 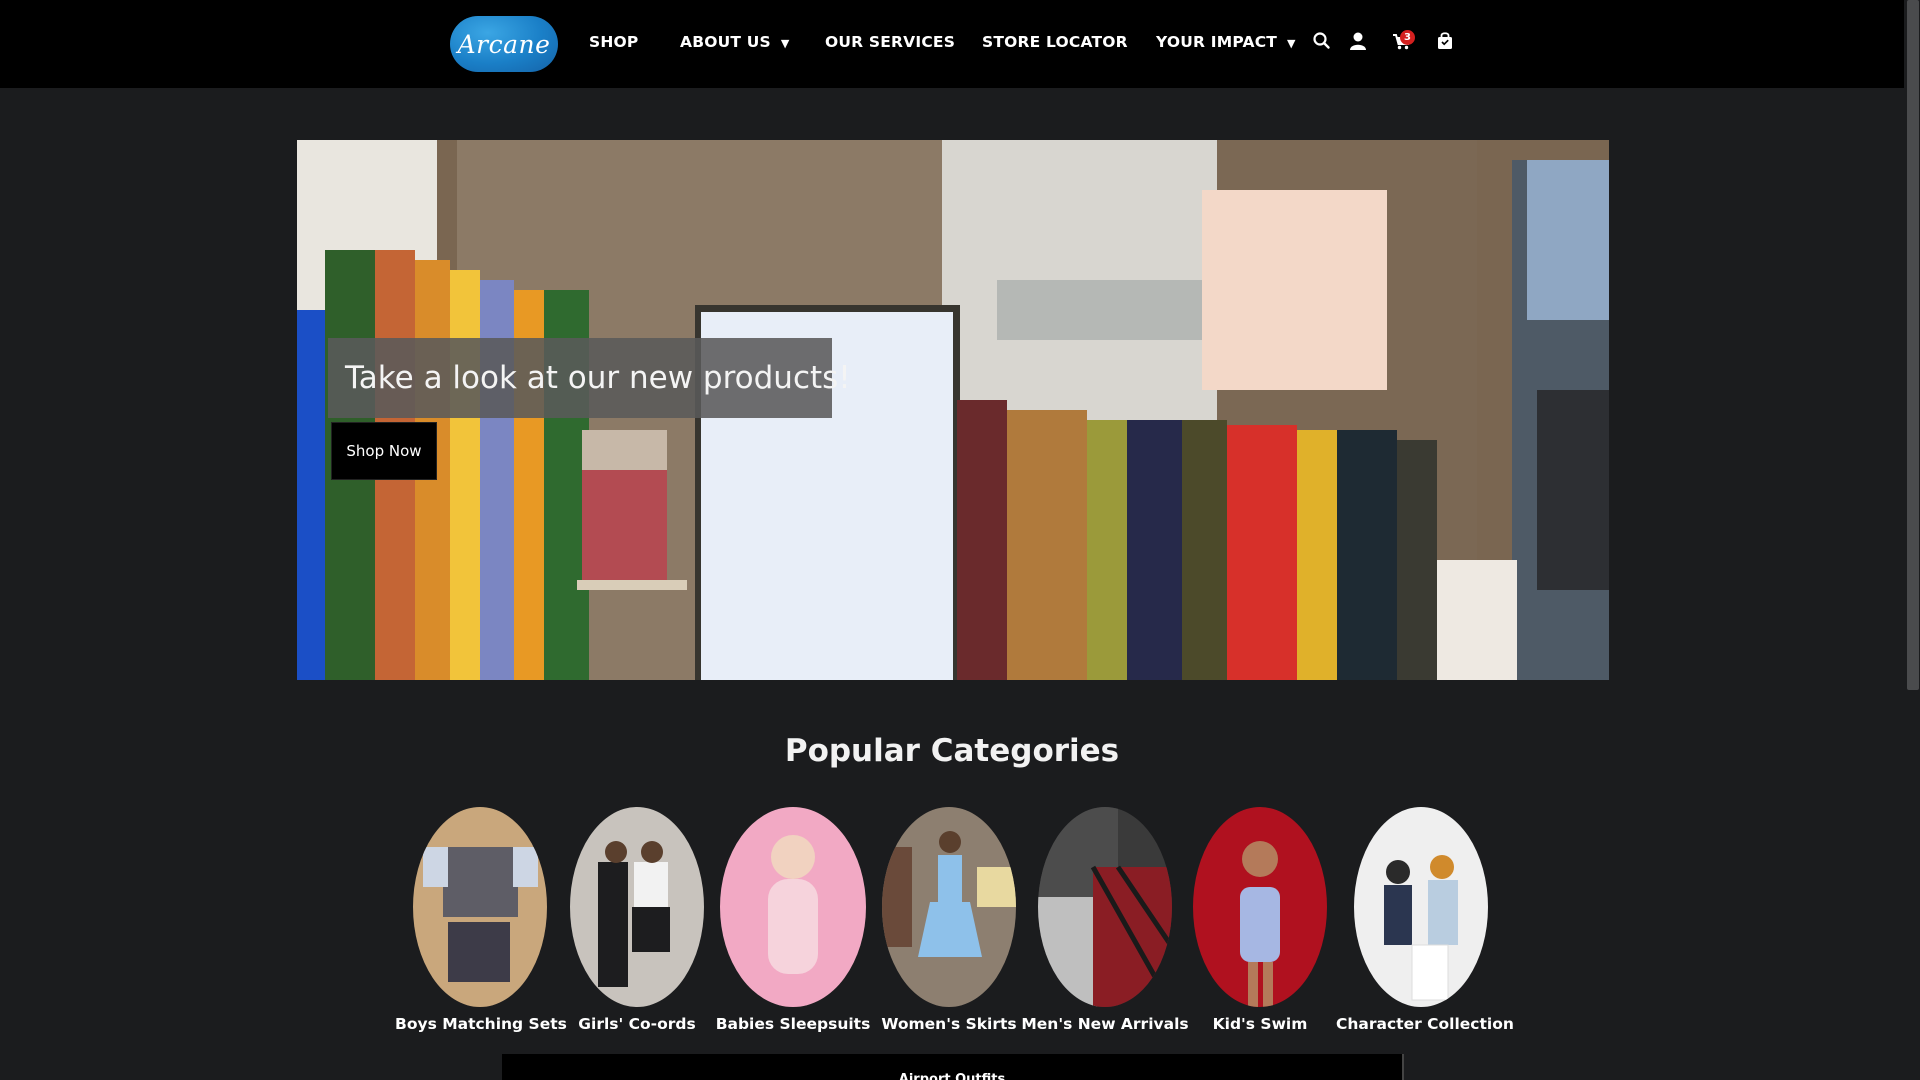 What do you see at coordinates (952, 1076) in the screenshot?
I see `next-section-label: Airport Outfits` at bounding box center [952, 1076].